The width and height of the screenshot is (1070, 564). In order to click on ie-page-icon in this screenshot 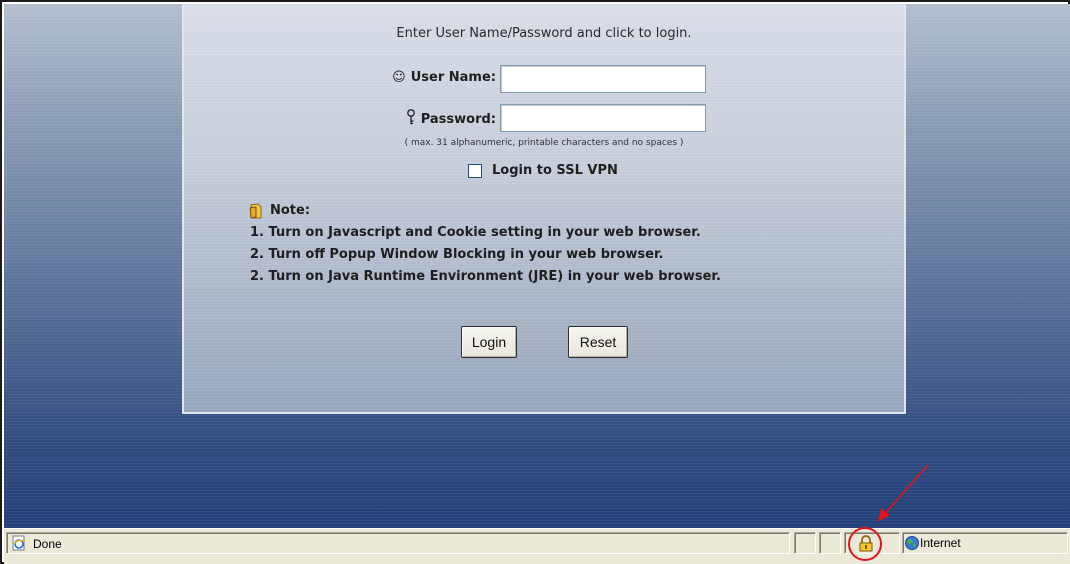, I will do `click(19, 543)`.